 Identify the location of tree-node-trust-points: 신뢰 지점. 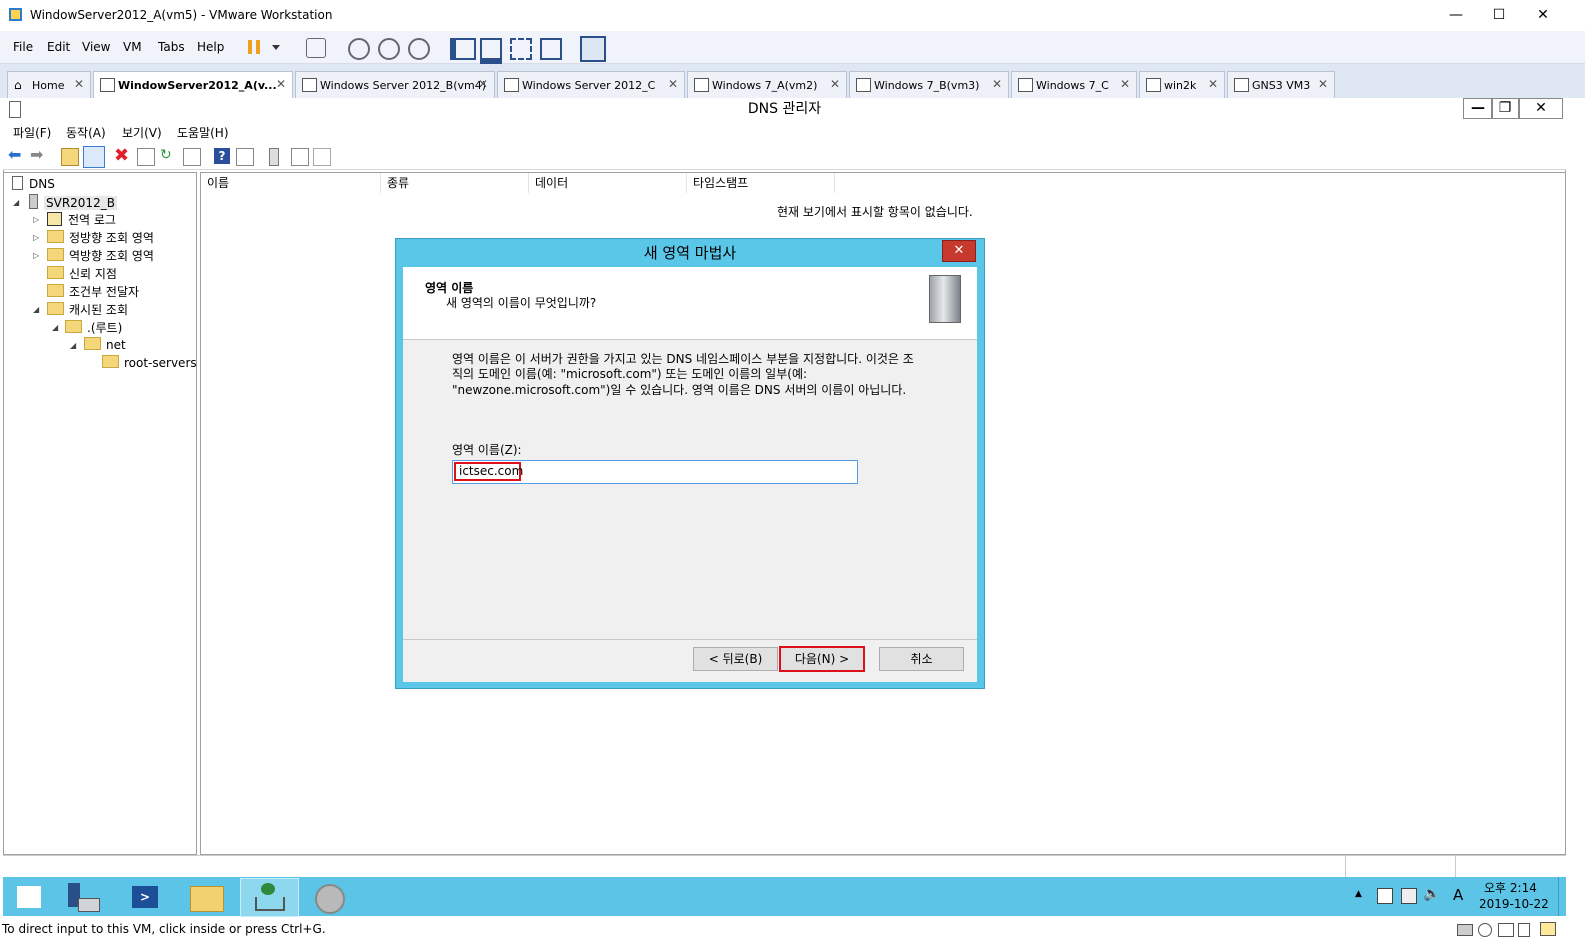
(82, 273).